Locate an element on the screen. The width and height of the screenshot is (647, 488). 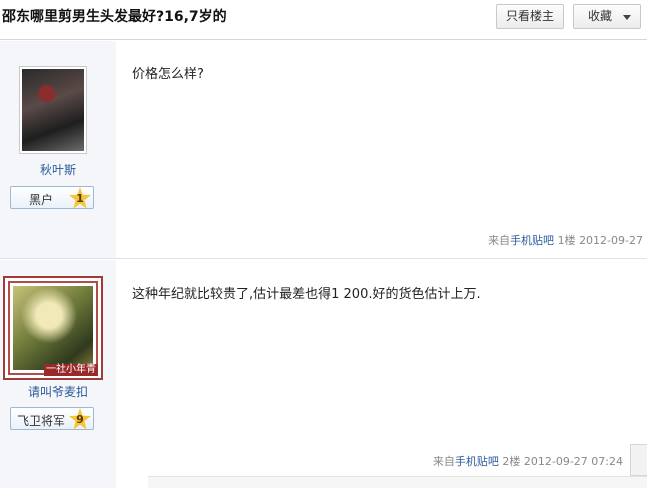
bottom-strip is located at coordinates (397, 482).